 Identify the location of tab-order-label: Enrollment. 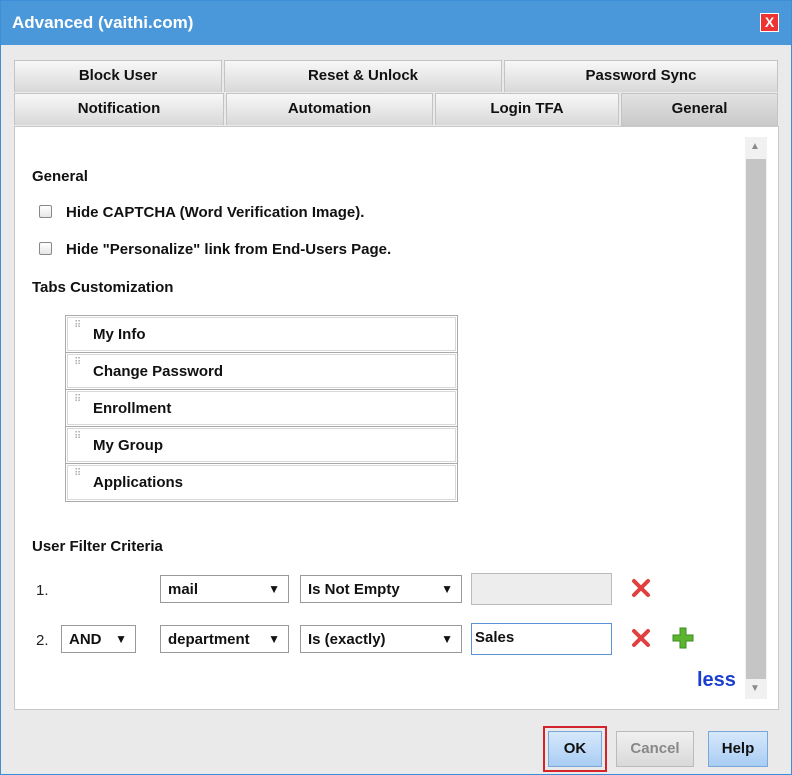
(132, 408).